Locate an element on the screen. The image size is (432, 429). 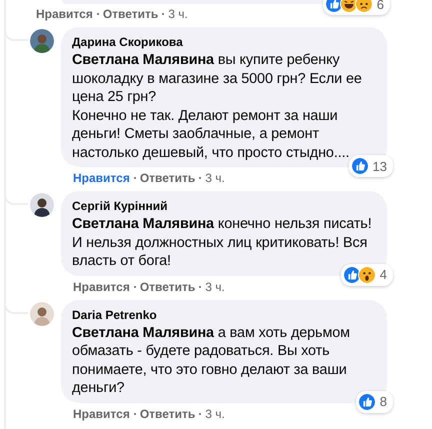
reaction-badge: 13 is located at coordinates (370, 166).